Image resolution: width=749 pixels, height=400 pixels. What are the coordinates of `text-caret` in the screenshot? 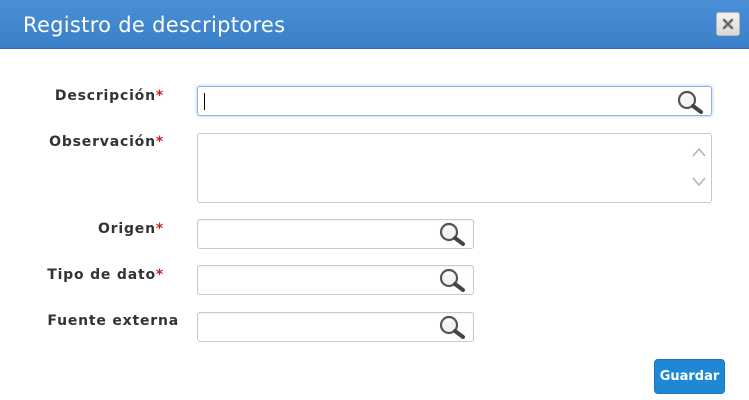 It's located at (204, 101).